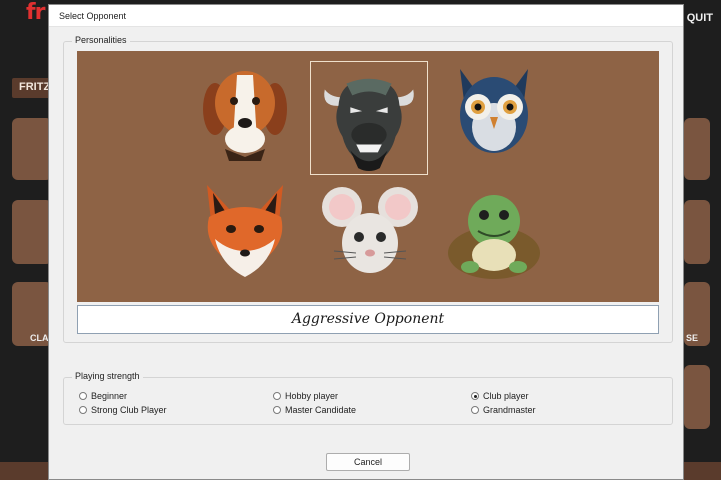 Image resolution: width=721 pixels, height=480 pixels. I want to click on cancel-button: Cancel, so click(368, 462).